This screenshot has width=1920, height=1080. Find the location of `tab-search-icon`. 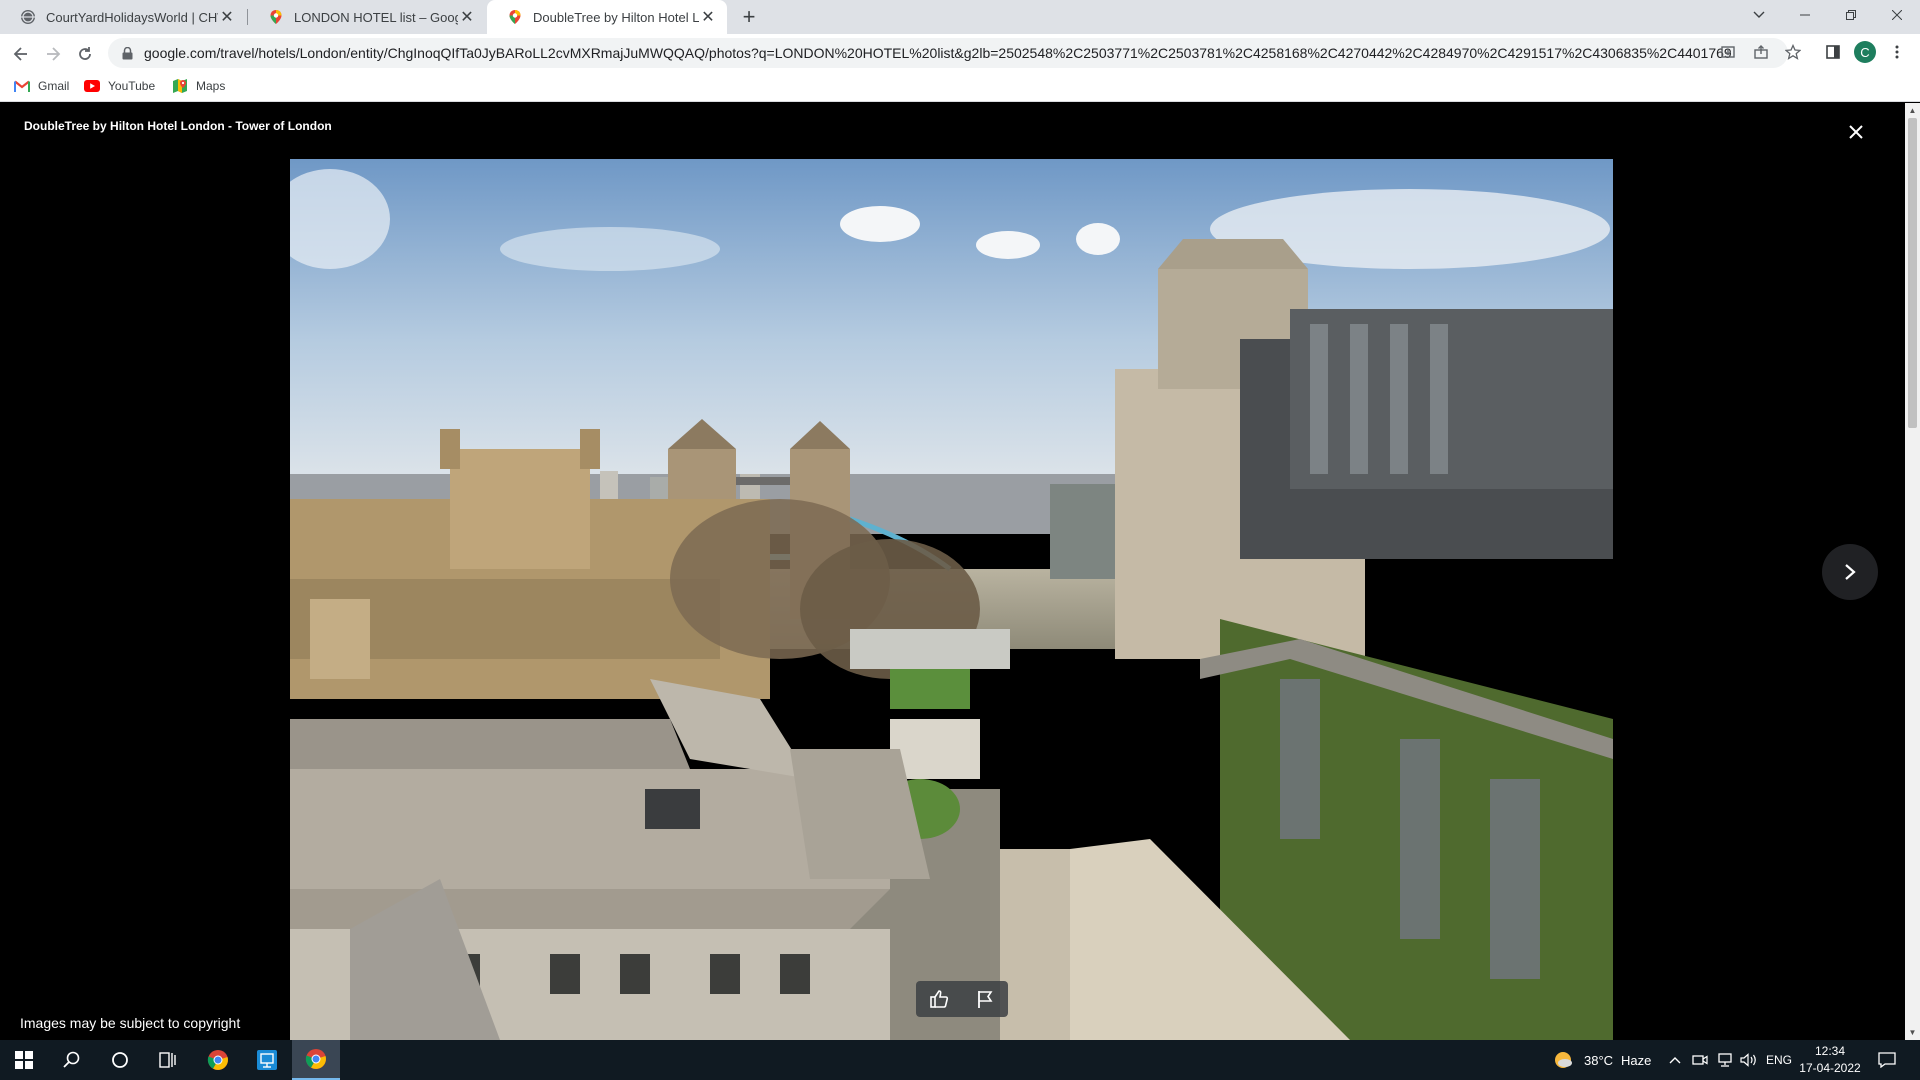

tab-search-icon is located at coordinates (1759, 15).